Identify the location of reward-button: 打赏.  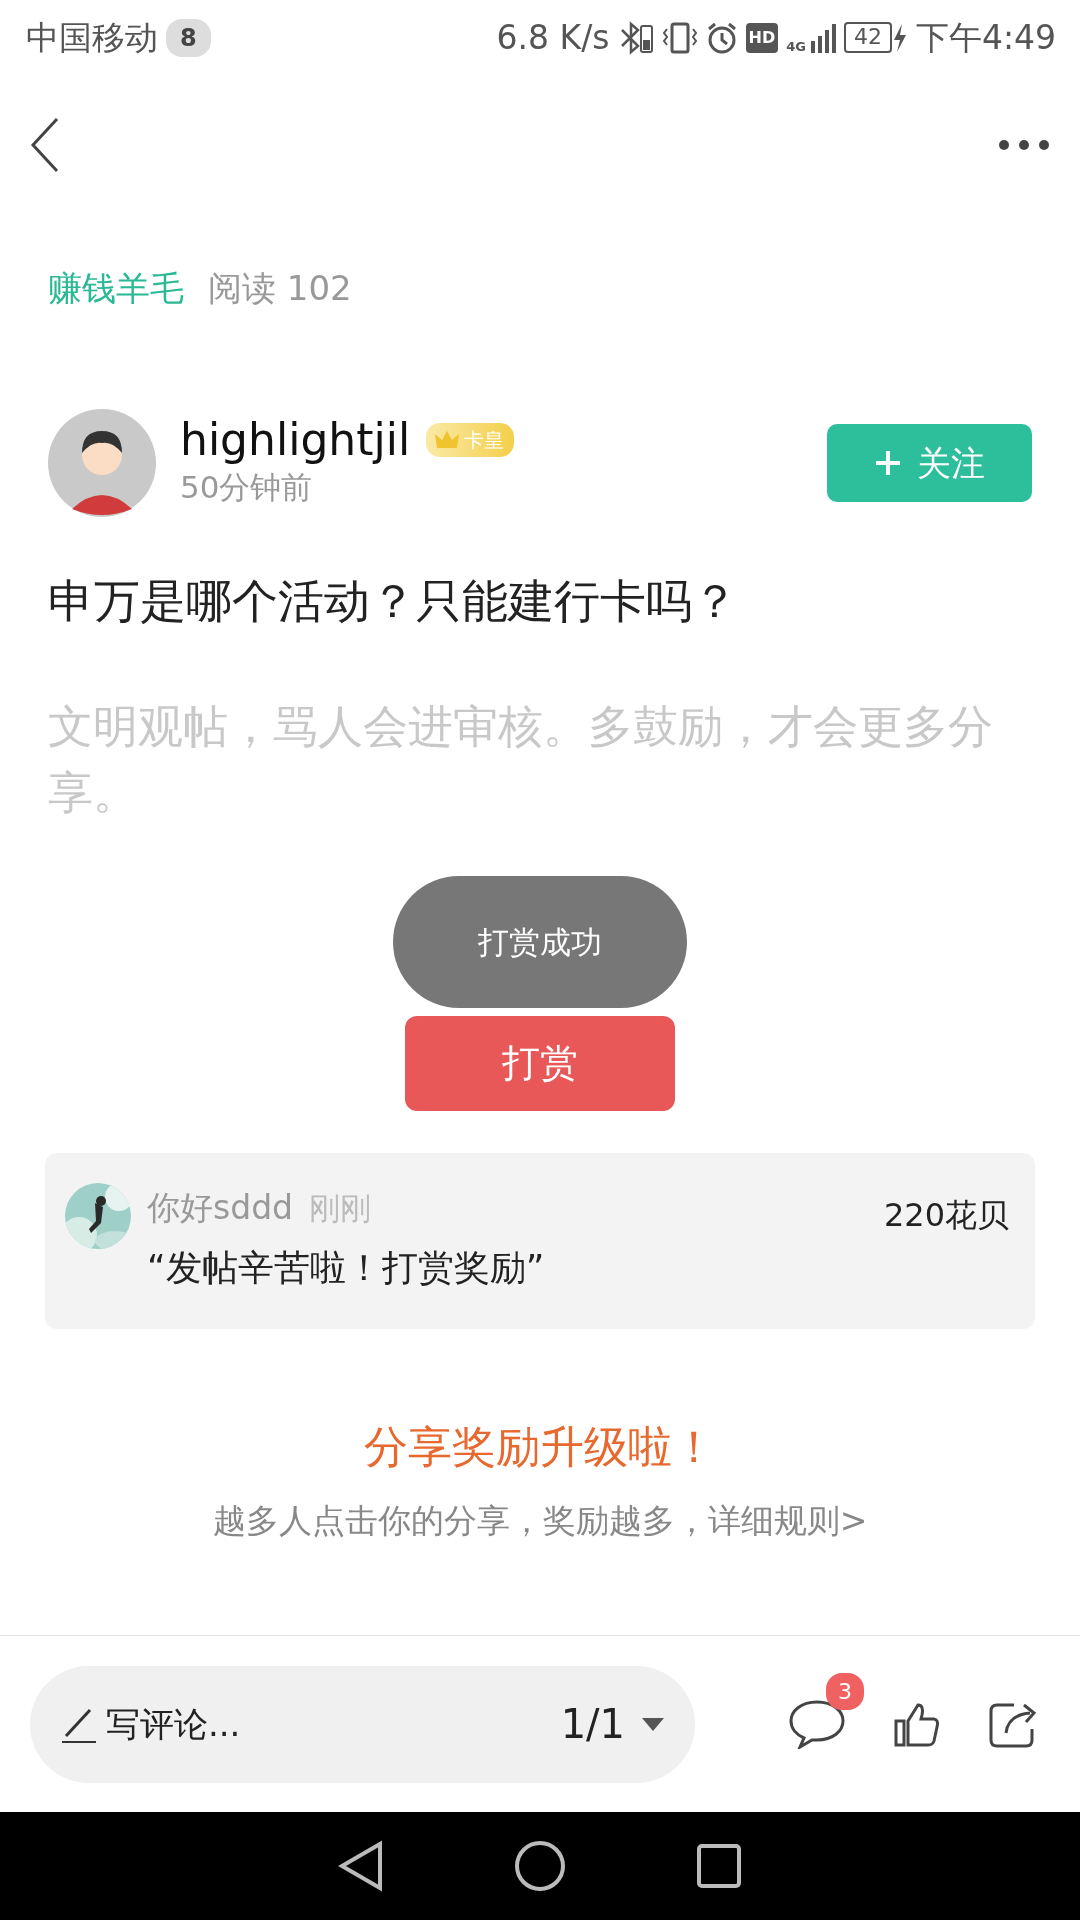
(540, 1063).